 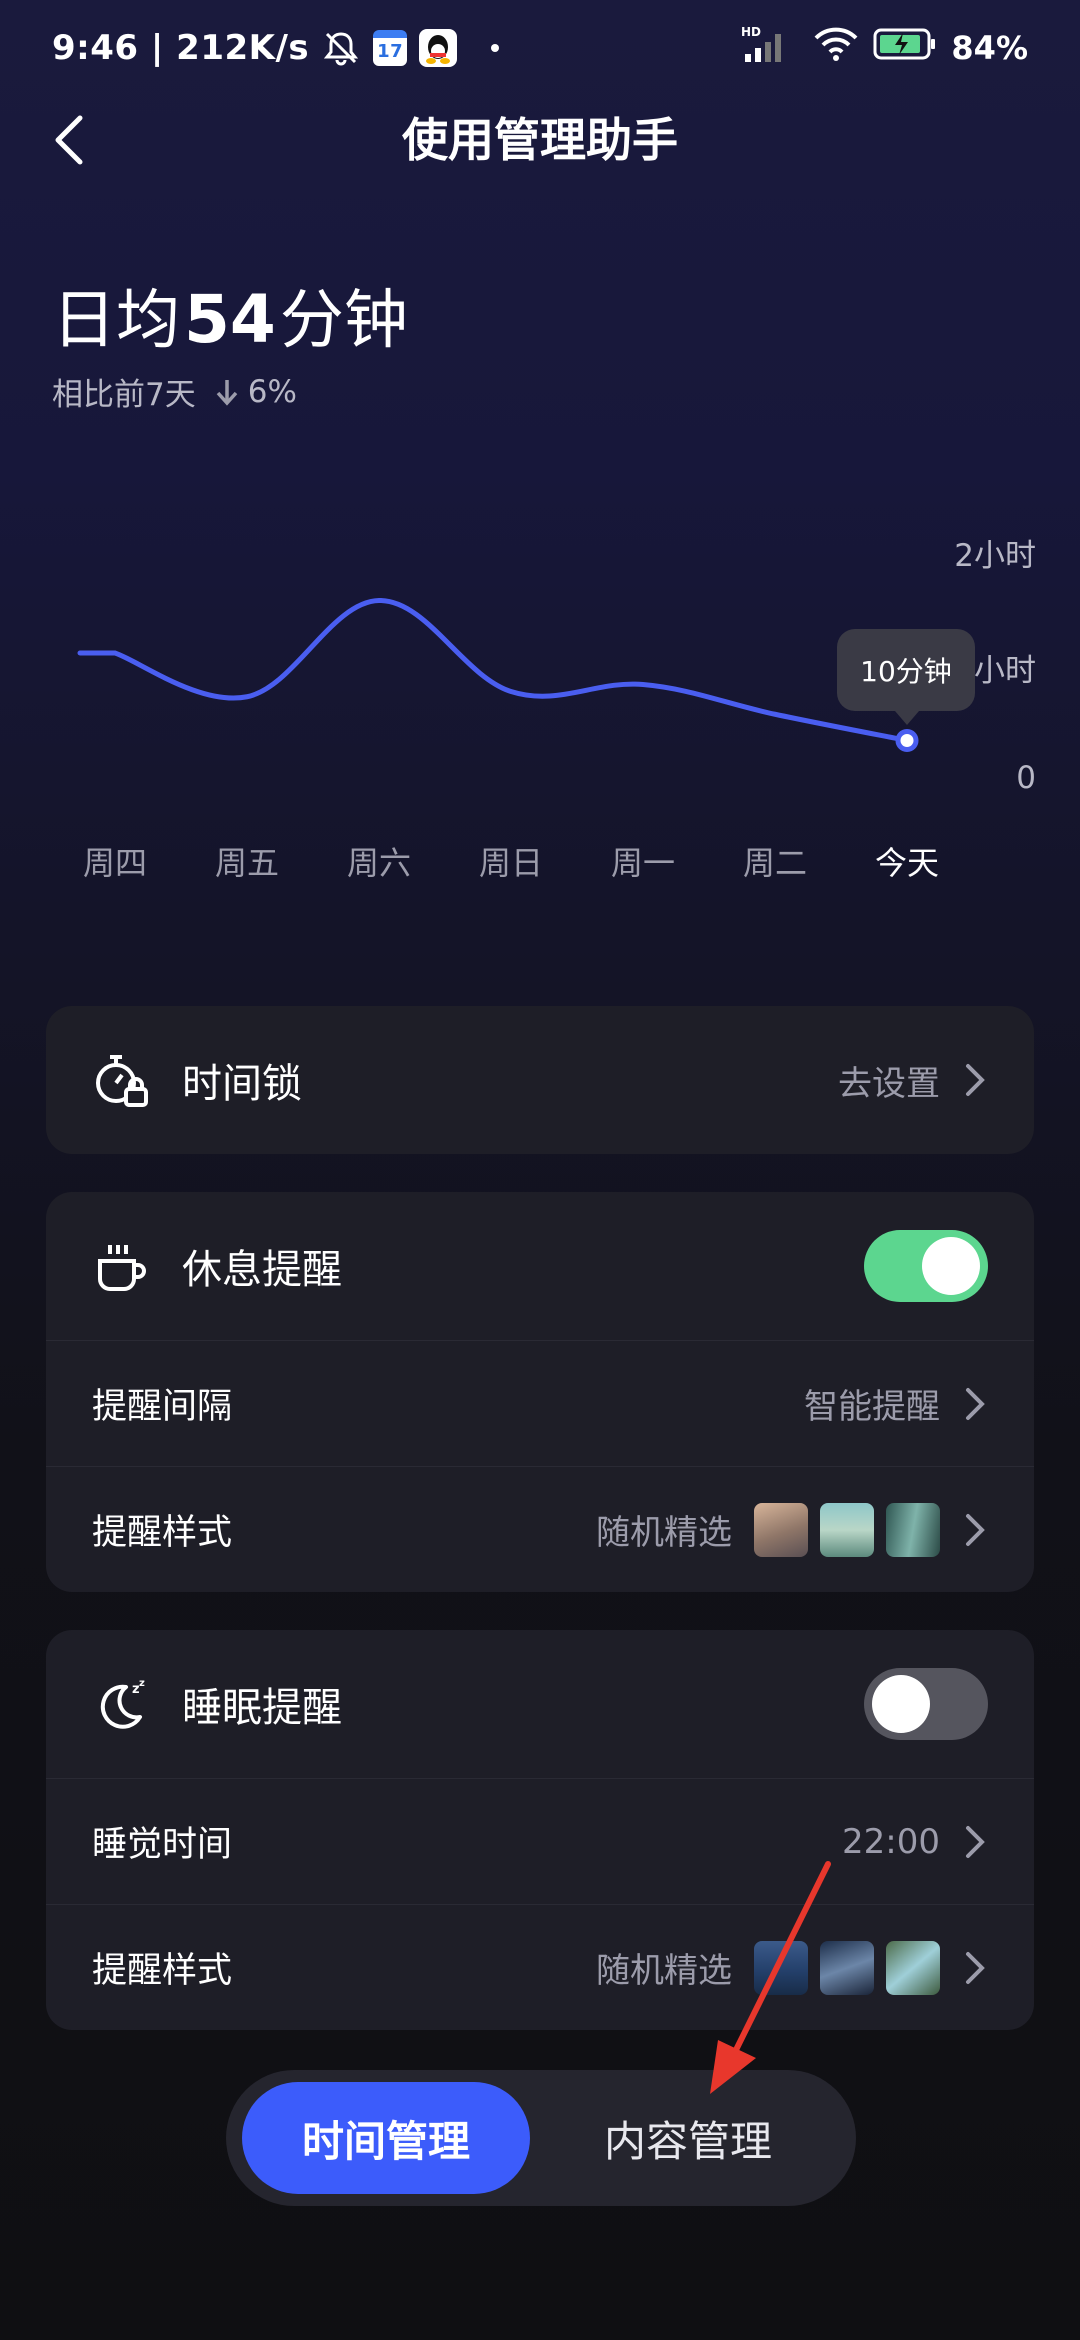 What do you see at coordinates (386, 2138) in the screenshot?
I see `tab-time-management: 时间管理` at bounding box center [386, 2138].